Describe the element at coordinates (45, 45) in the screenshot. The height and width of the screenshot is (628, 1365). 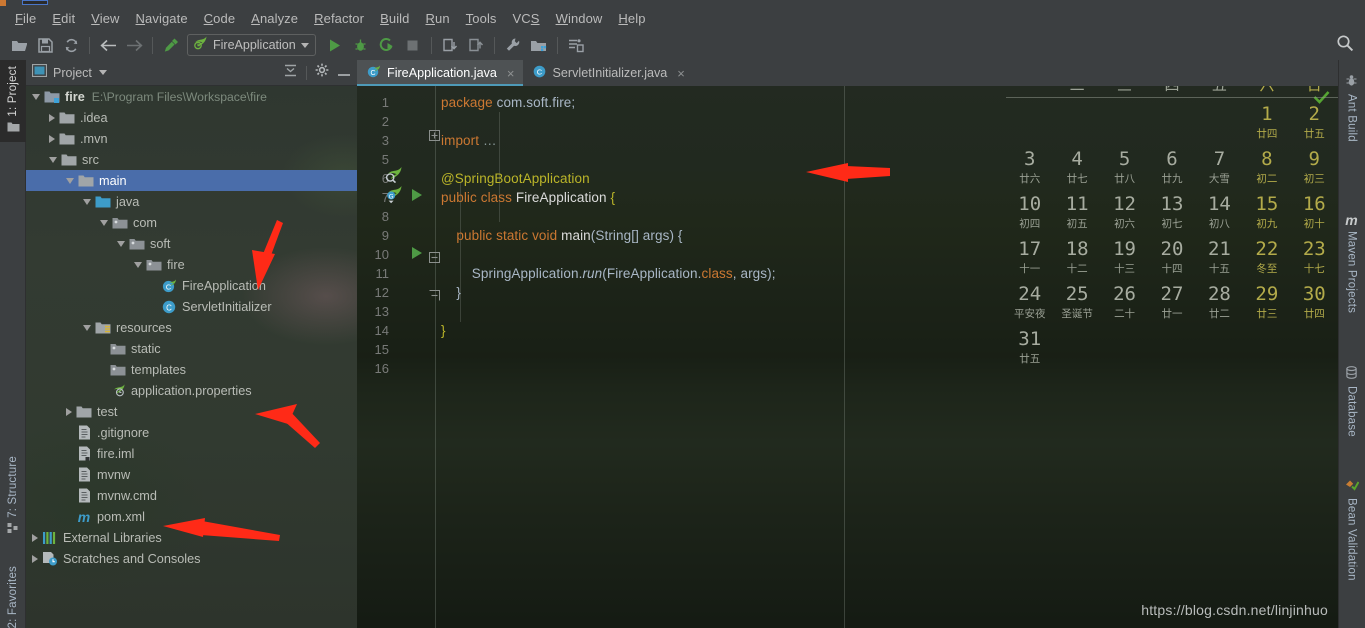
I see `save-all-icon` at that location.